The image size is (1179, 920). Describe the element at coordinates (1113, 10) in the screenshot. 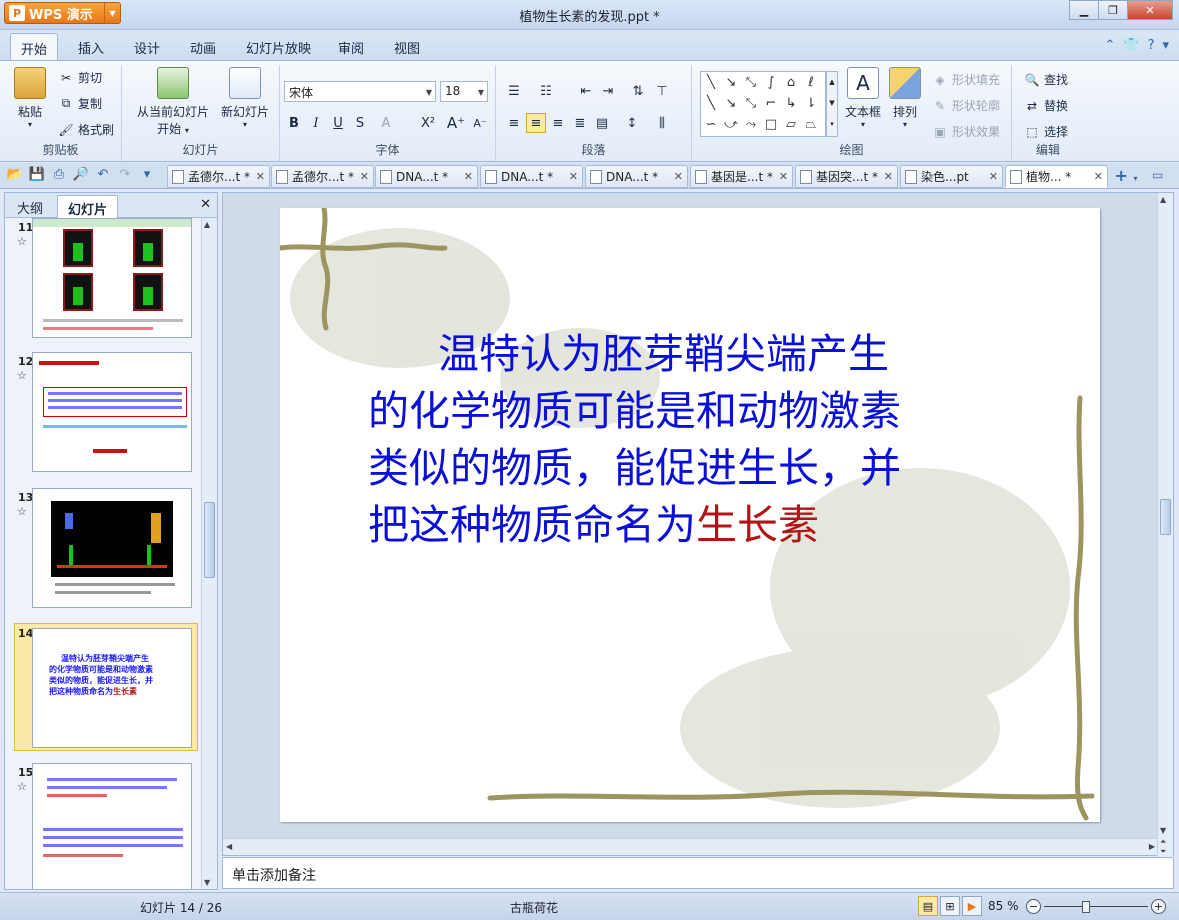

I see `maximize-button: ❐` at that location.